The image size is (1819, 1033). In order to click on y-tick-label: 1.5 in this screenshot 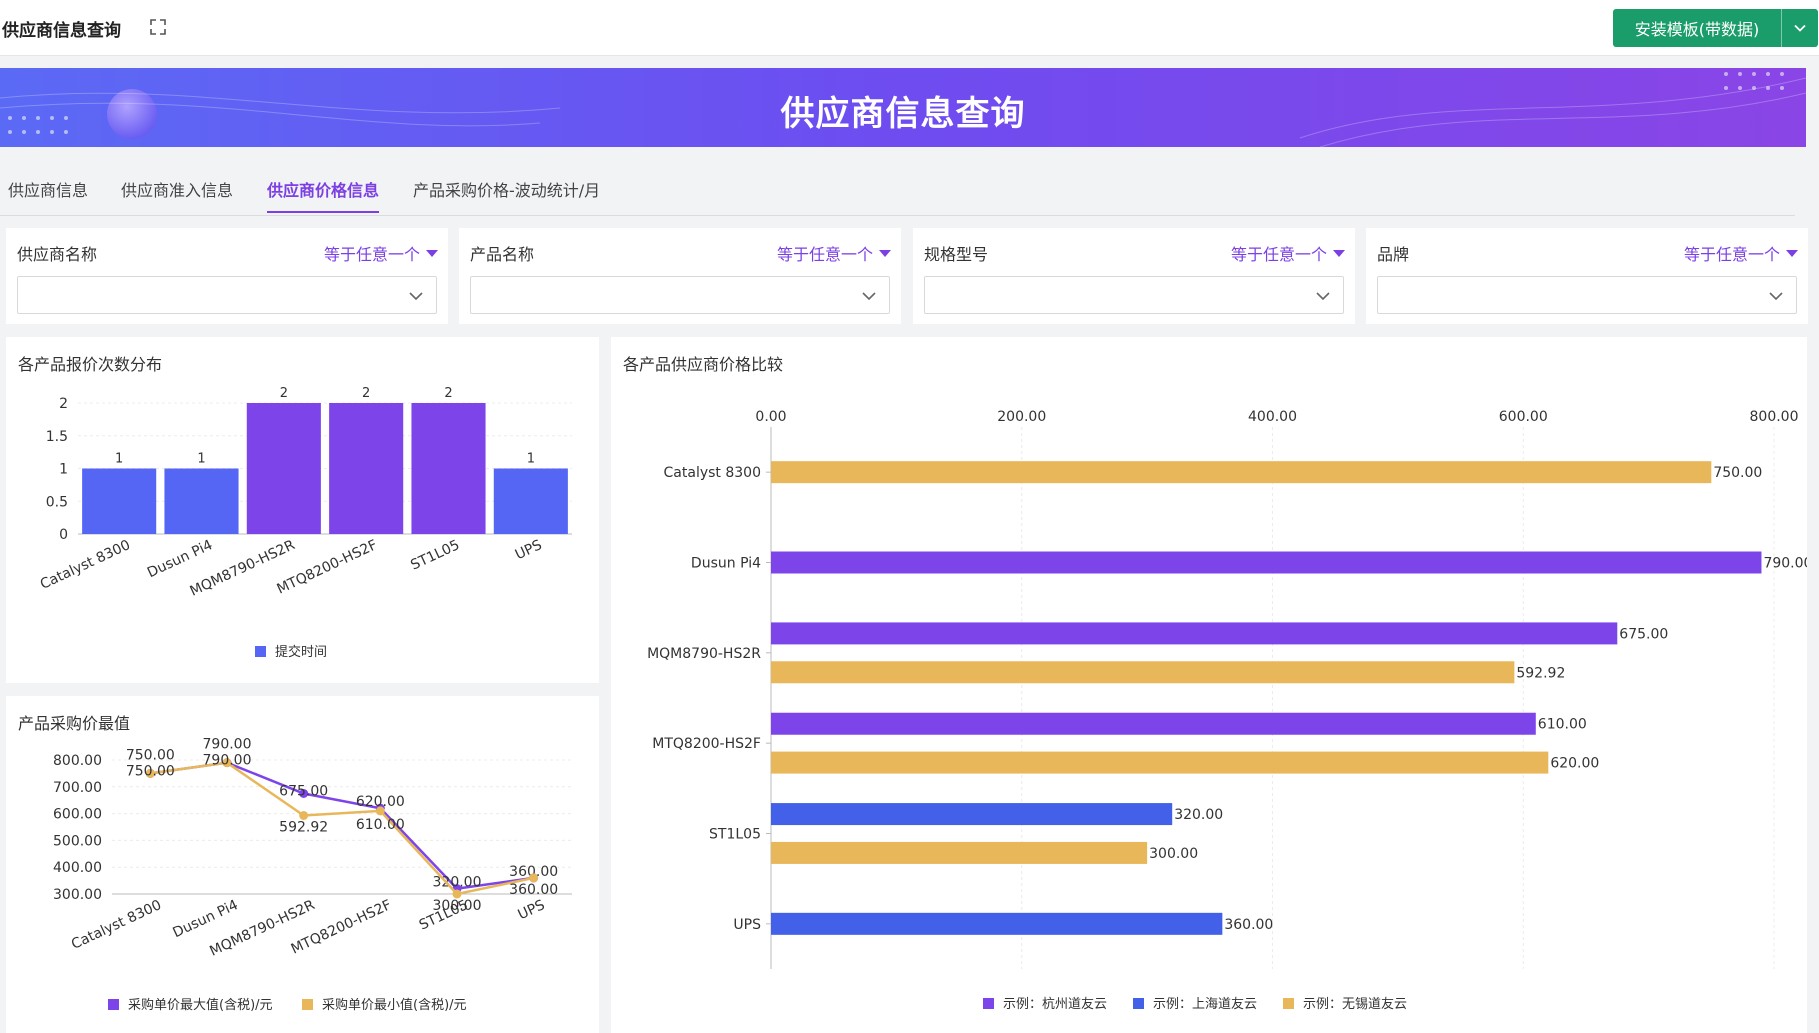, I will do `click(57, 437)`.